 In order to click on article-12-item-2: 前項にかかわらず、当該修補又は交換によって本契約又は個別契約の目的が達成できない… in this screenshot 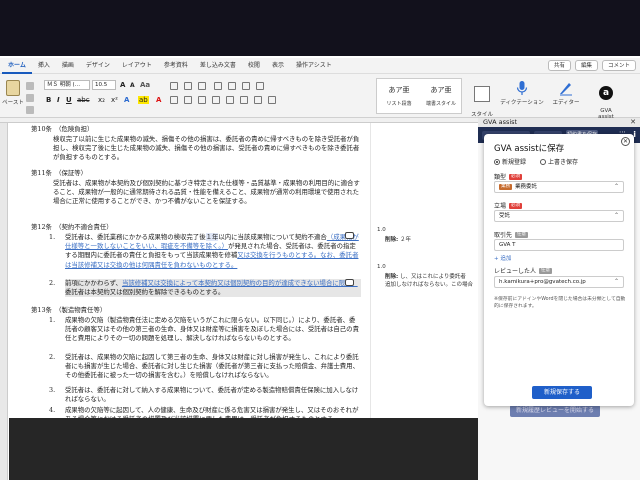, I will do `click(213, 288)`.